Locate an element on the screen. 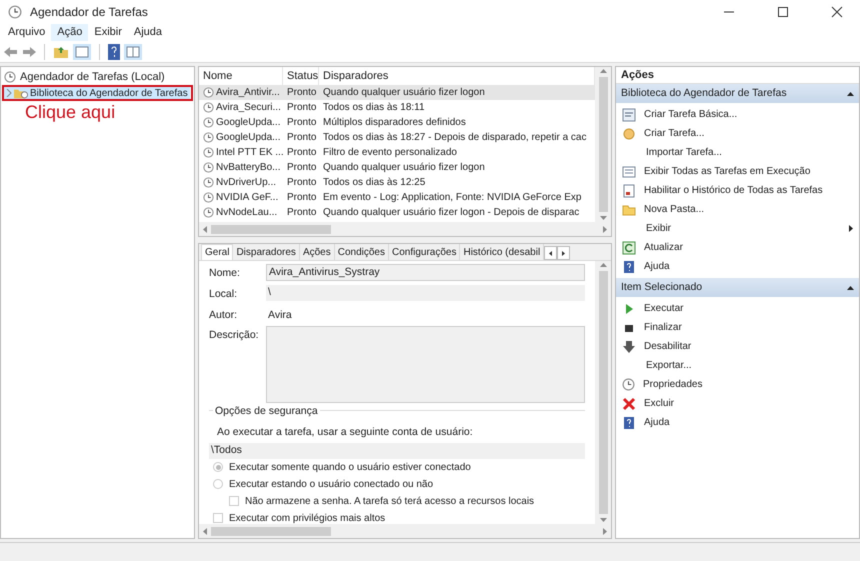  action-item: Excluir is located at coordinates (737, 403).